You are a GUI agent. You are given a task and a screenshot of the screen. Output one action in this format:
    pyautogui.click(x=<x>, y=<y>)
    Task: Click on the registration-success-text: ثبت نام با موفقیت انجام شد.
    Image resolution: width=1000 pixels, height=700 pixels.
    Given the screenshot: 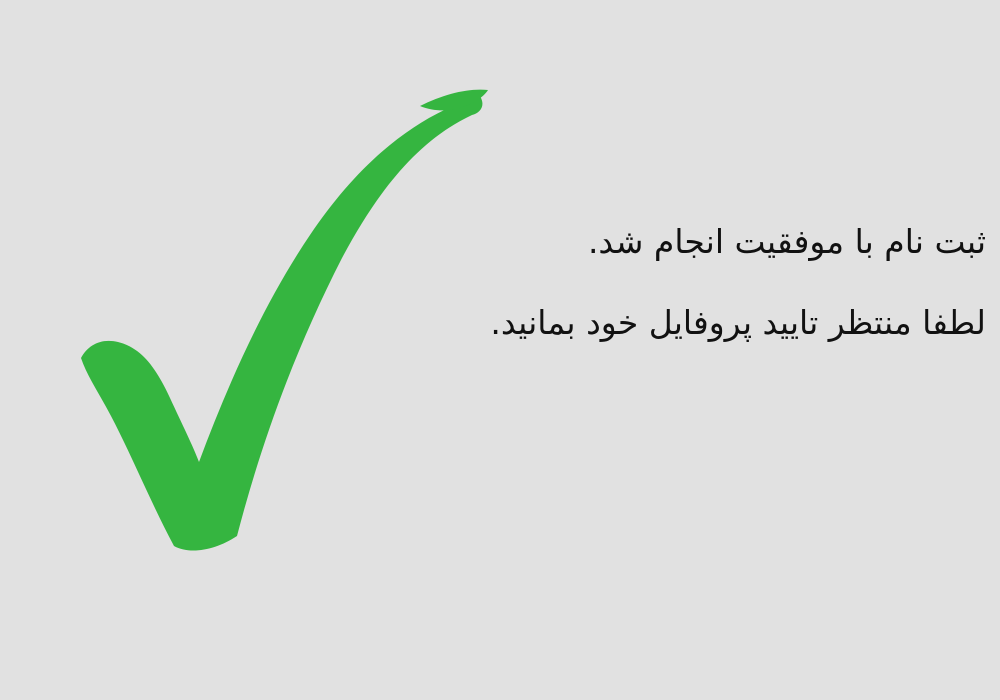 What is the action you would take?
    pyautogui.click(x=786, y=241)
    